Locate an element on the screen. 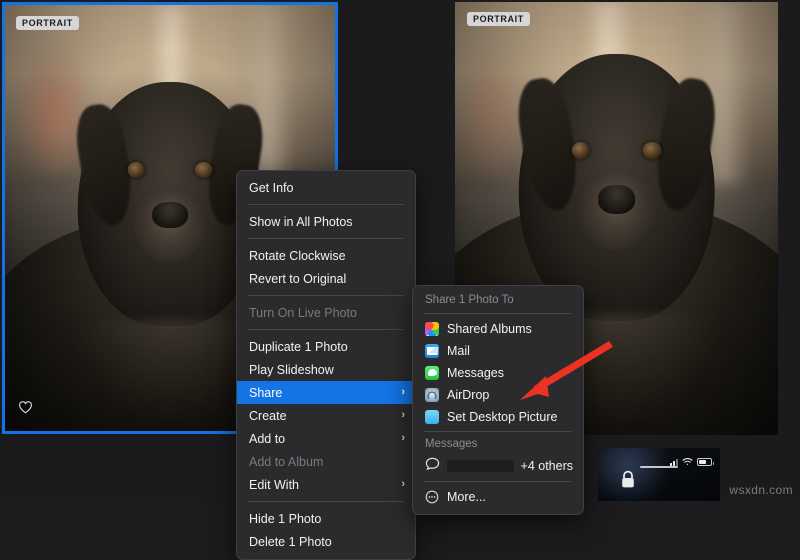 The image size is (800, 560). menu-item-label: Delete 1 Photo is located at coordinates (290, 541).